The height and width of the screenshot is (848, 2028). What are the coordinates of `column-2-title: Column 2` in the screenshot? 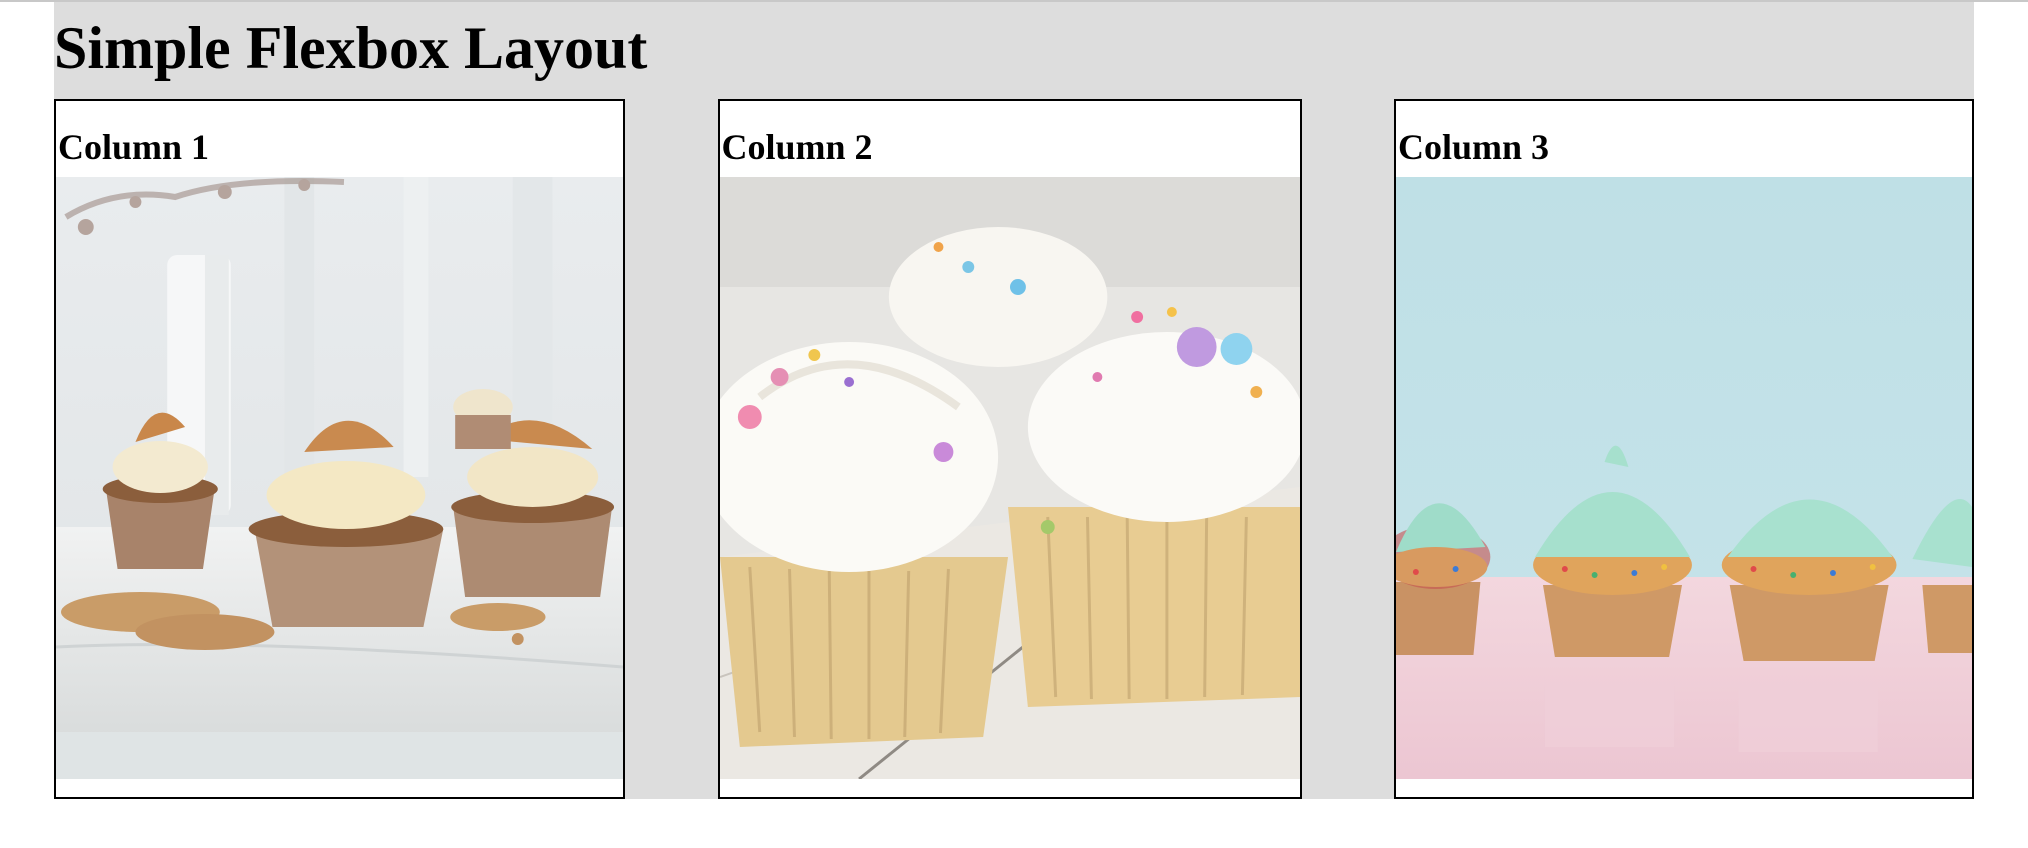 It's located at (797, 147).